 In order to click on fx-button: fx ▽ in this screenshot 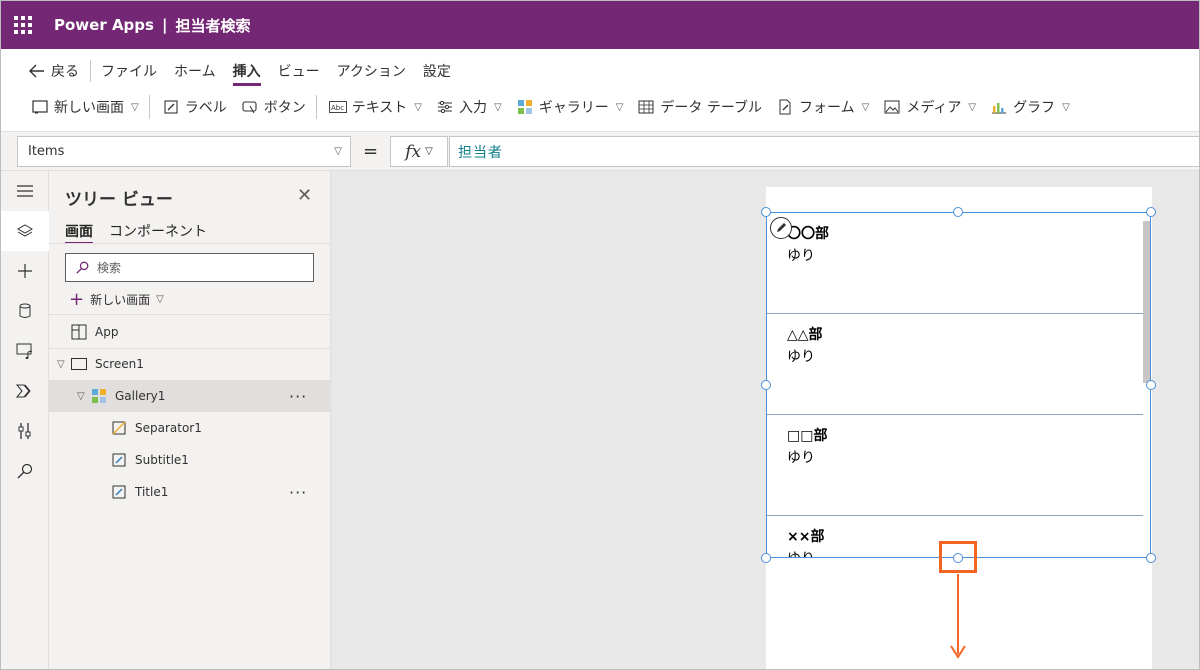, I will do `click(419, 151)`.